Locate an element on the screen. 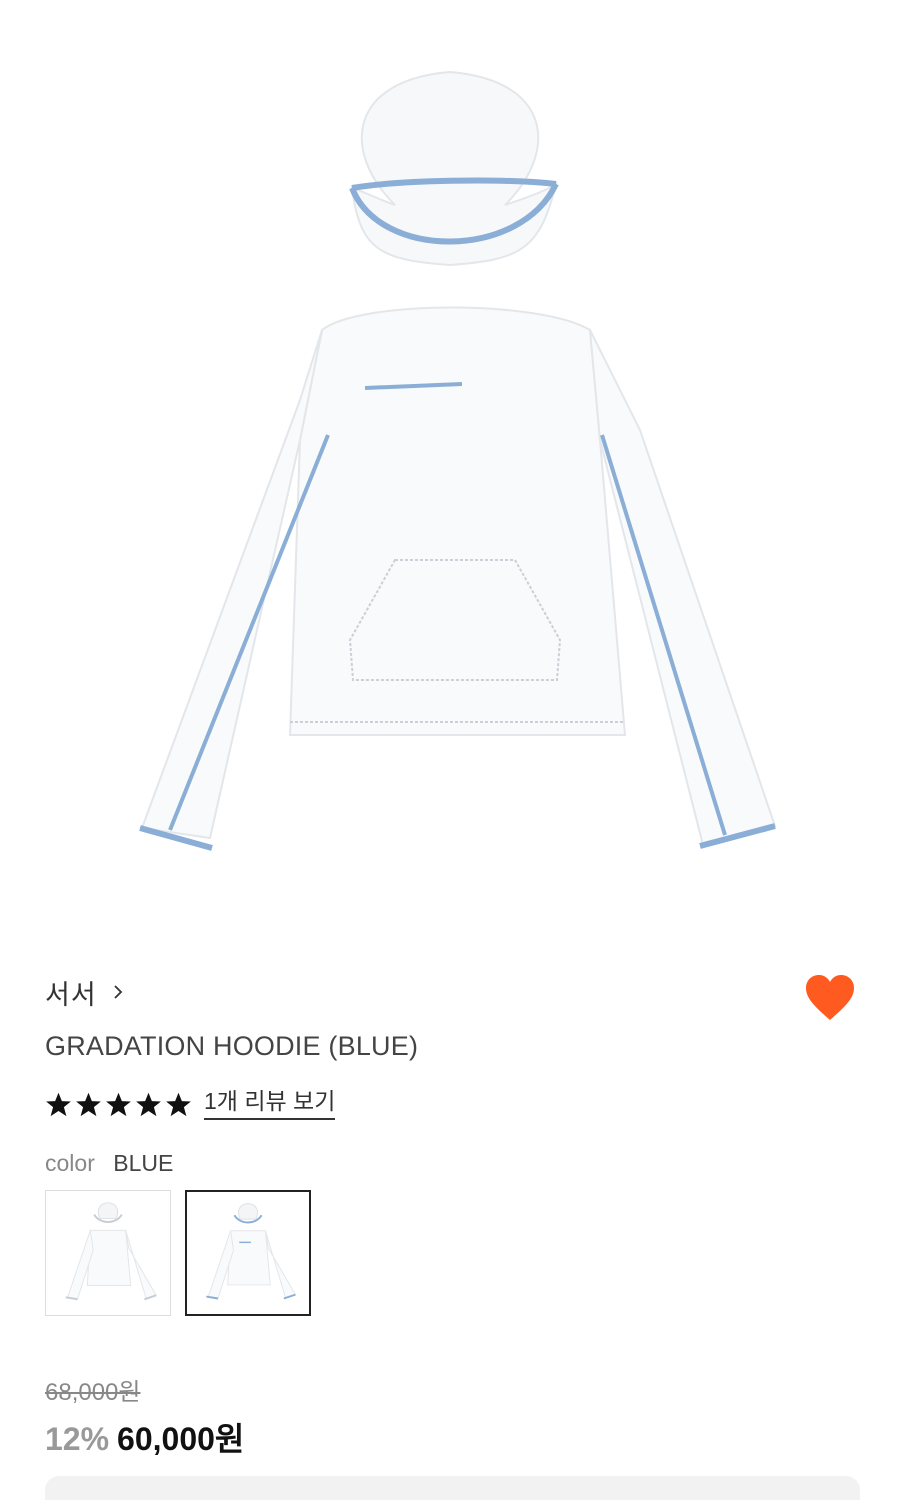 The image size is (903, 1500). color-swatch is located at coordinates (108, 1253).